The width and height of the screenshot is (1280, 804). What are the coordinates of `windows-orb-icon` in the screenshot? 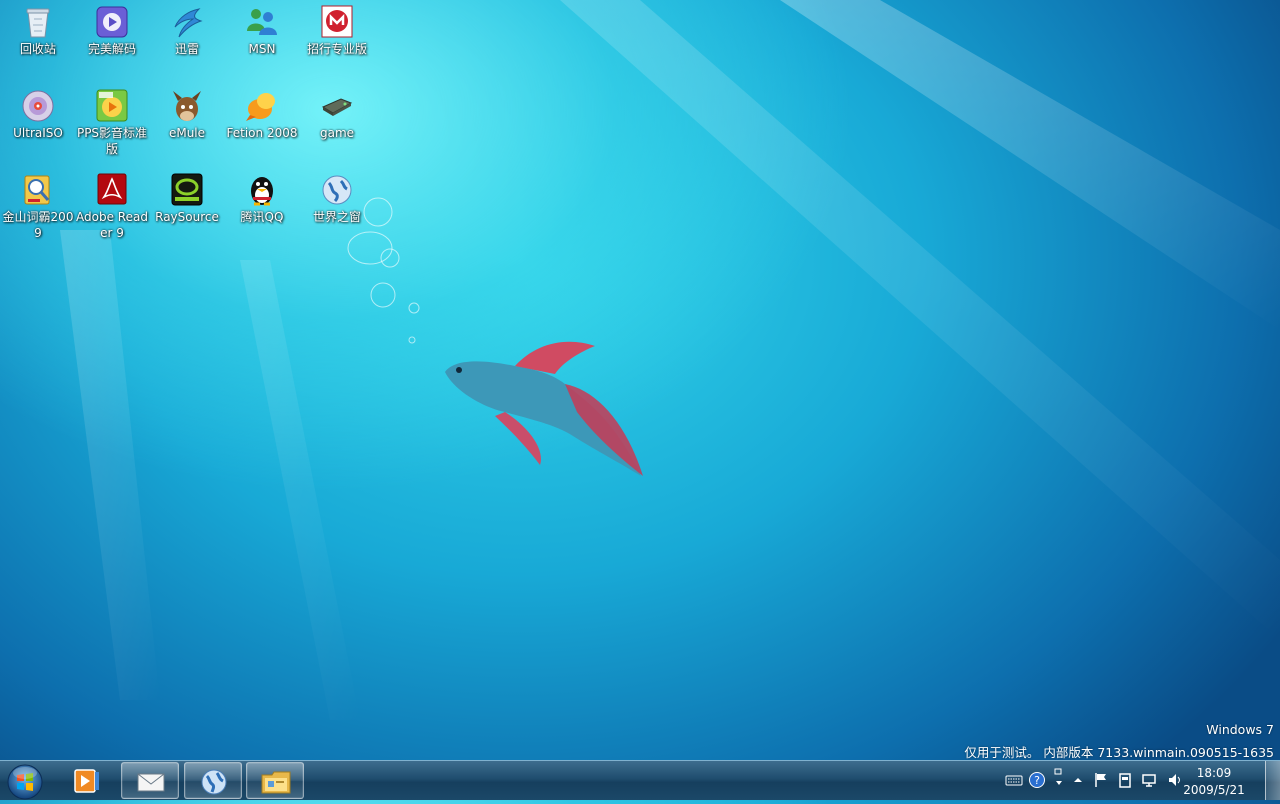 It's located at (25, 782).